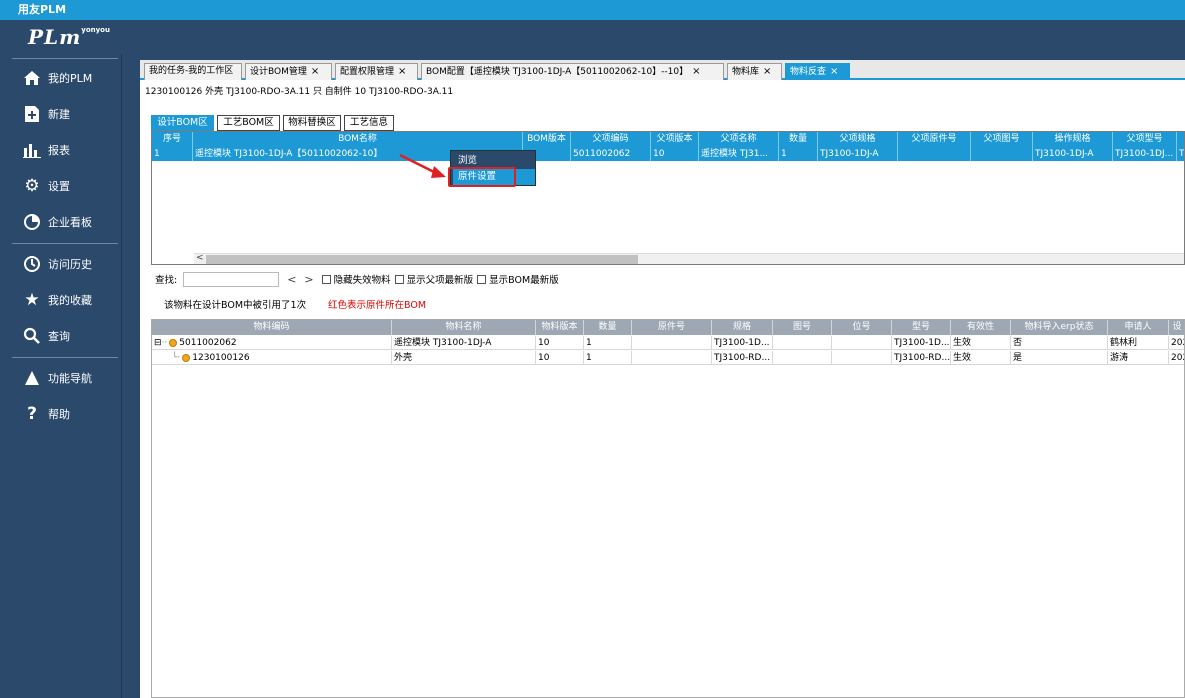 This screenshot has height=698, width=1185. I want to click on column-header: 物料版本, so click(560, 327).